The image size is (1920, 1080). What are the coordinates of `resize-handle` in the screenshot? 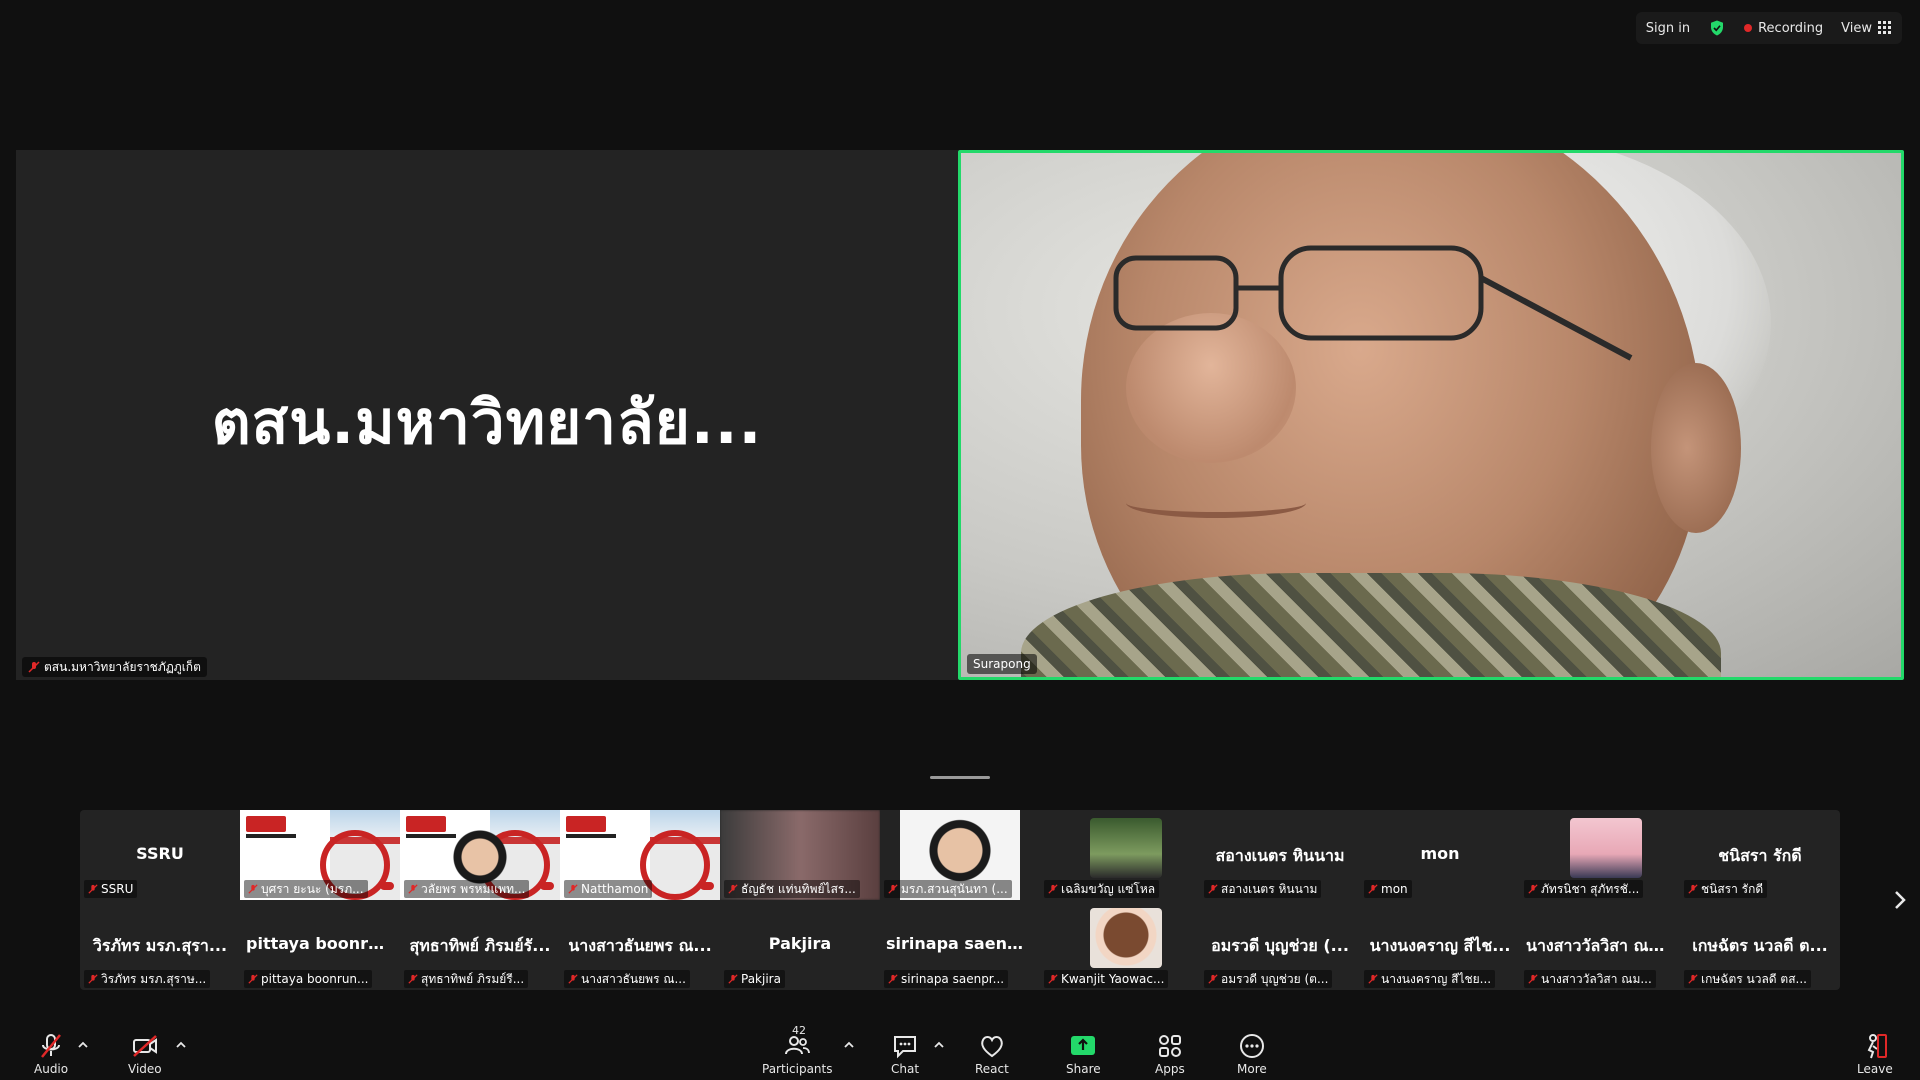 It's located at (960, 777).